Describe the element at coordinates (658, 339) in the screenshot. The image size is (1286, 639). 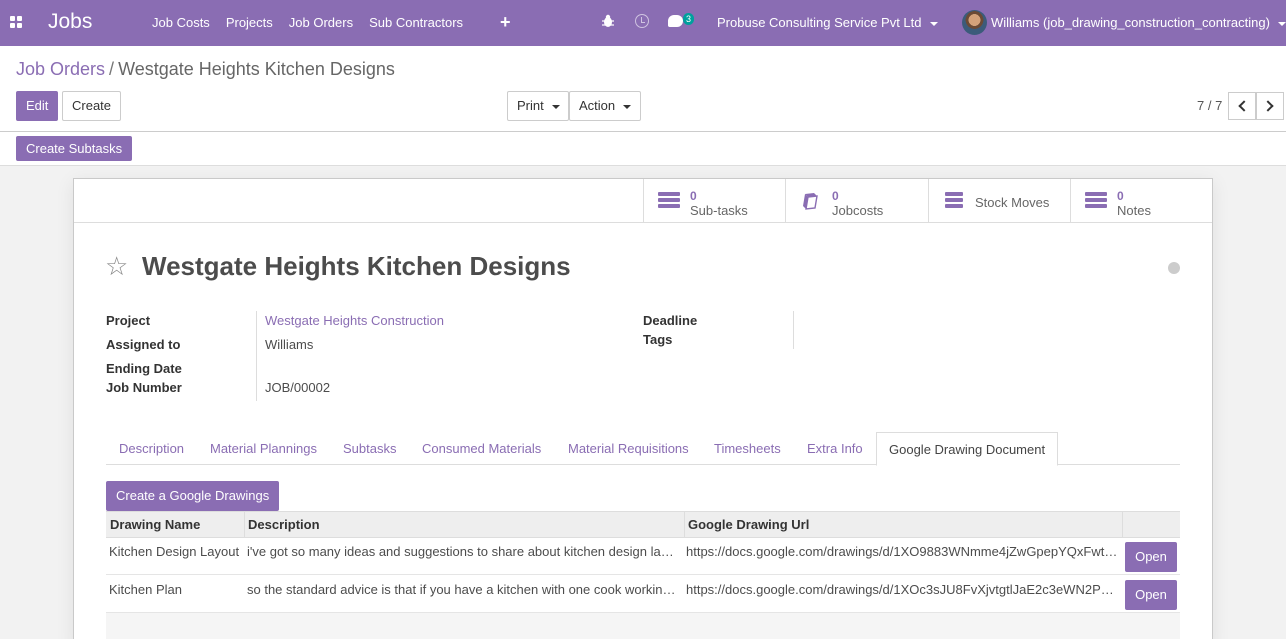
I see `tags-label: Tags` at that location.